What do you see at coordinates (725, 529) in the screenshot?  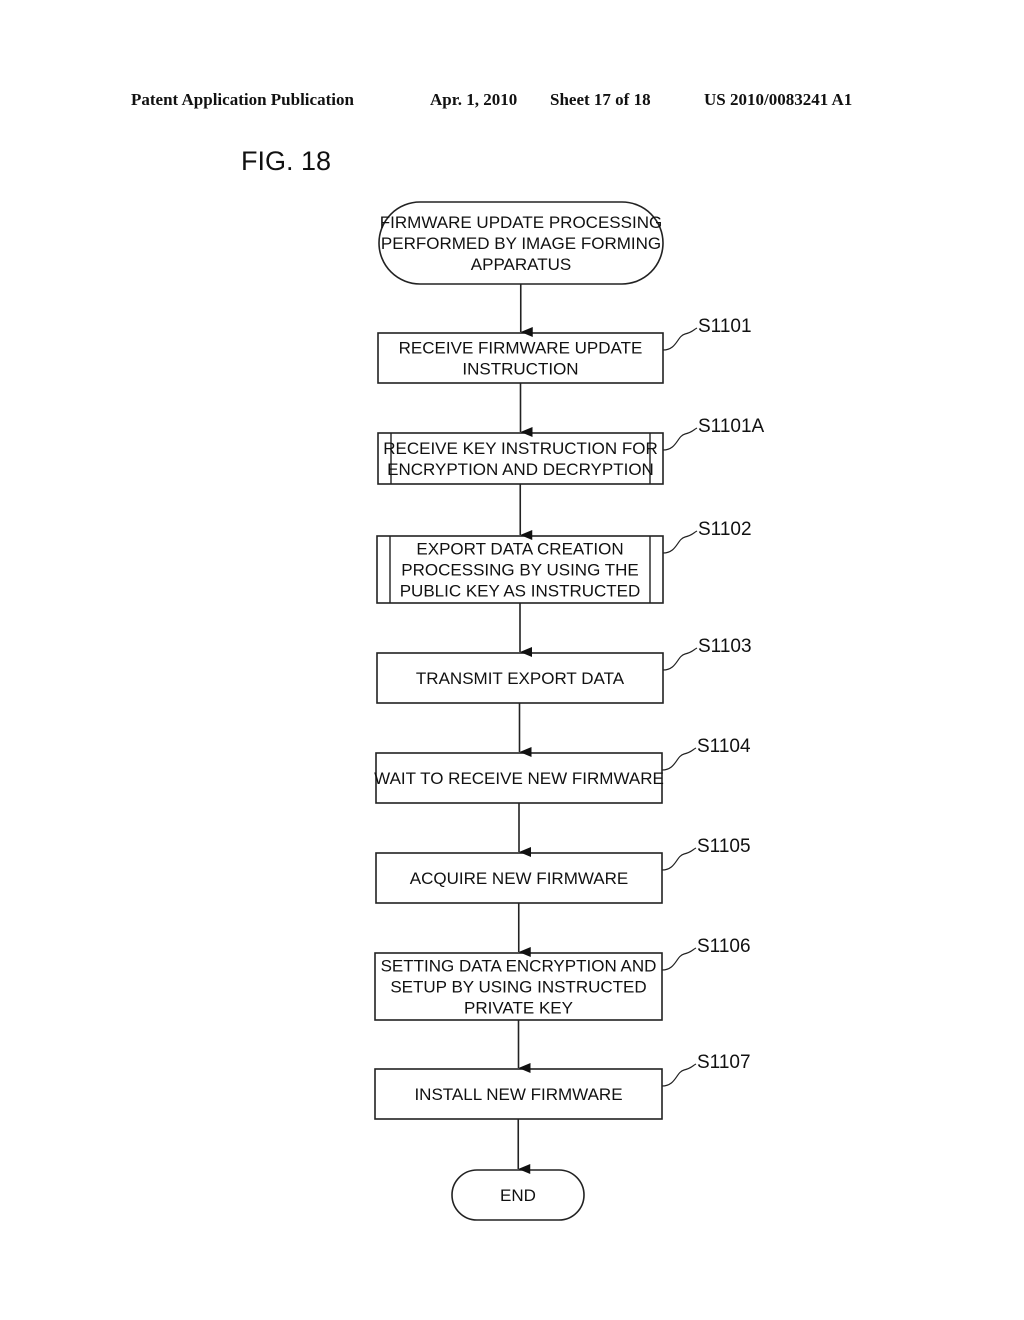 I see `step-label: S1102` at bounding box center [725, 529].